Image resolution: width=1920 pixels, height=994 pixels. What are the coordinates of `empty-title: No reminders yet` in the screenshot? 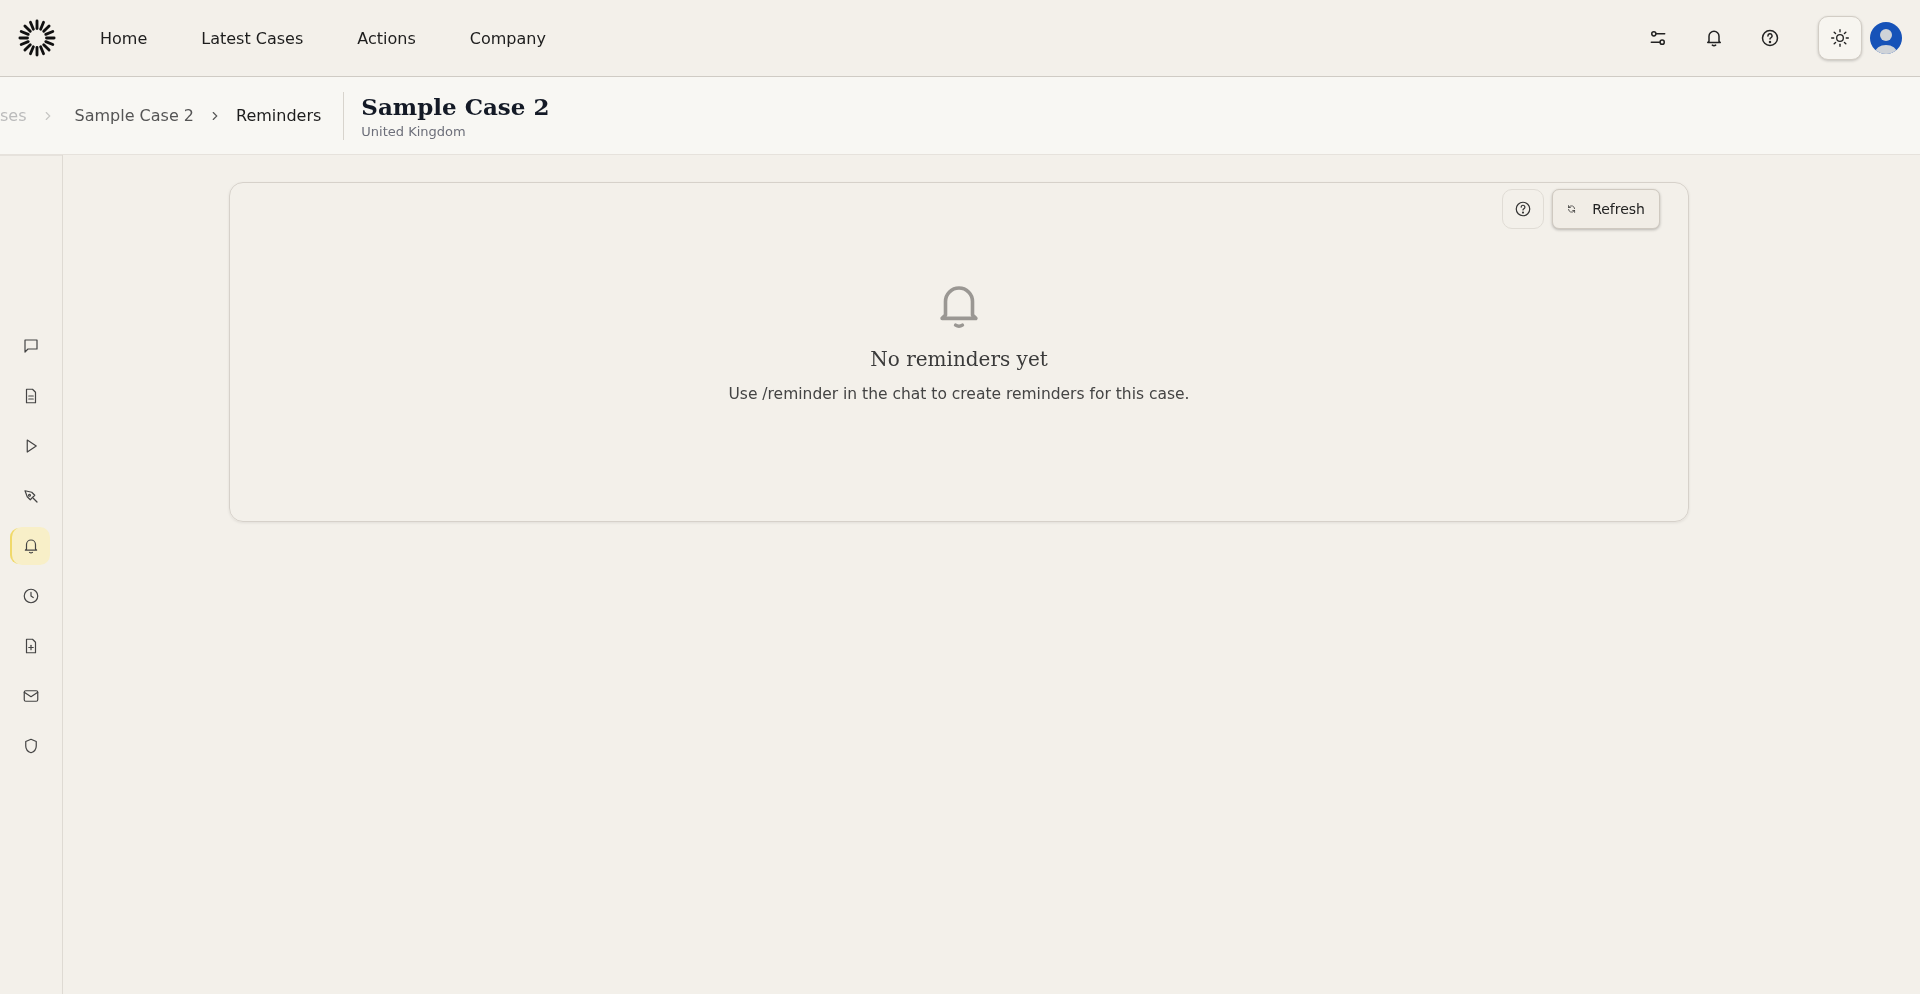 It's located at (959, 359).